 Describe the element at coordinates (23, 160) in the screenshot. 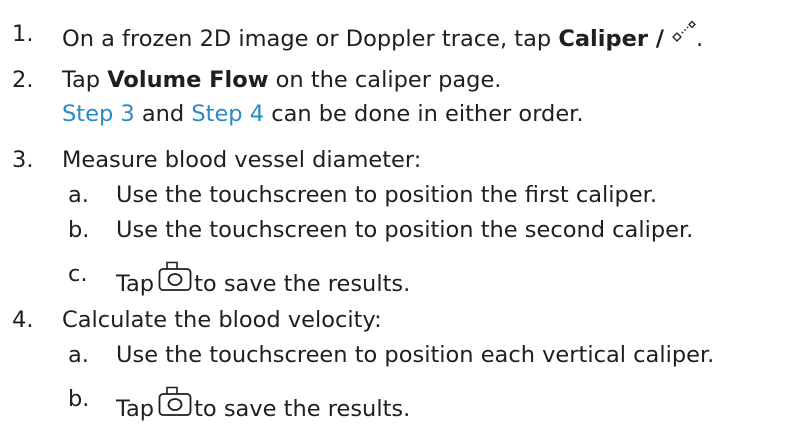

I see `step-number: 3.` at that location.